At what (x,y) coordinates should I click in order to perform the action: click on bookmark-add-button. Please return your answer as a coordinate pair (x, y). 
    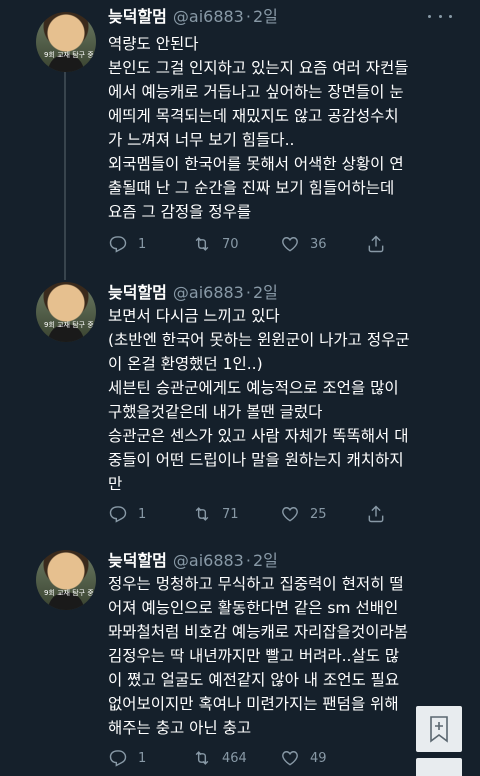
    Looking at the image, I should click on (439, 729).